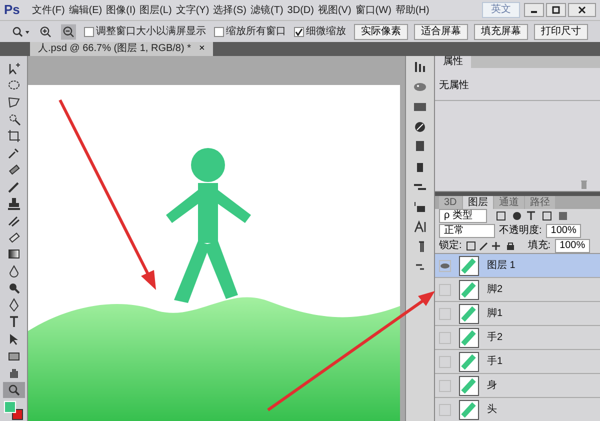 The image size is (600, 421). I want to click on layer-filter-dropdown: ρ 类型, so click(463, 216).